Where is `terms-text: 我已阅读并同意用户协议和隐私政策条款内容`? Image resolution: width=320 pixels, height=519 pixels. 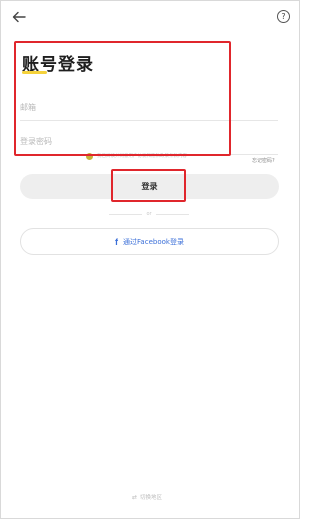 terms-text: 我已阅读并同意用户协议和隐私政策条款内容 is located at coordinates (142, 156).